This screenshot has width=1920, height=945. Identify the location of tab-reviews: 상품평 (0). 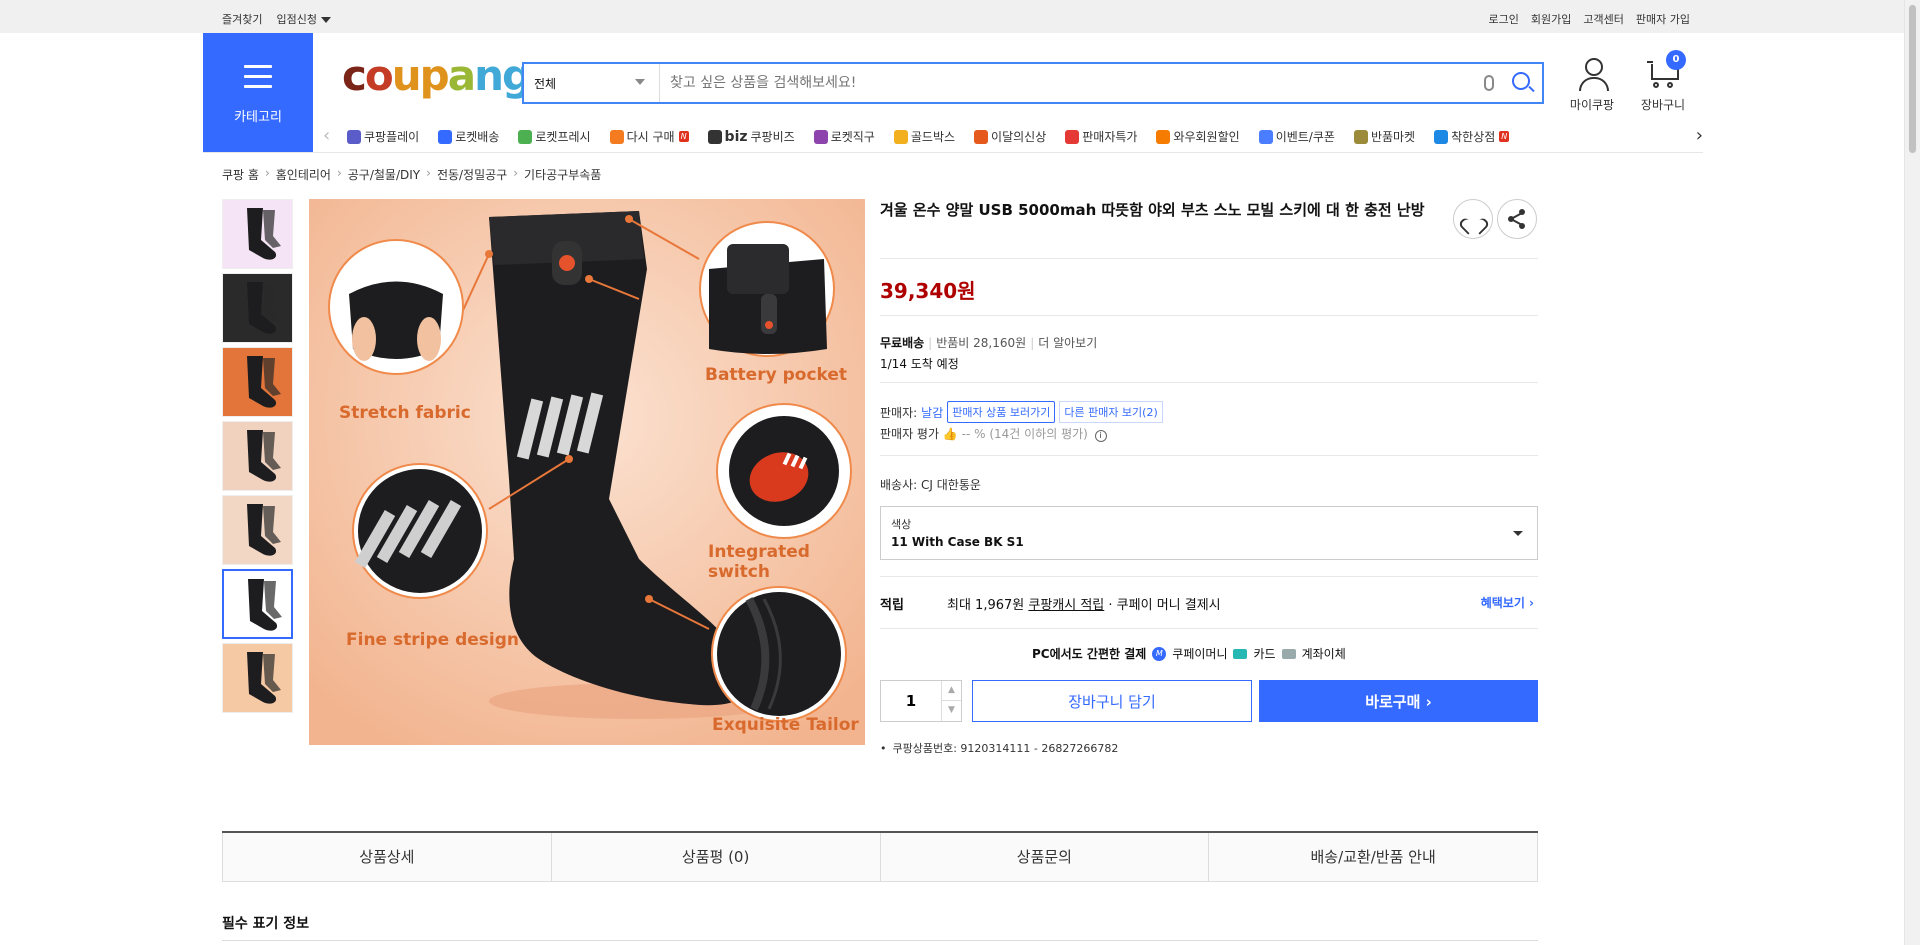
(716, 857).